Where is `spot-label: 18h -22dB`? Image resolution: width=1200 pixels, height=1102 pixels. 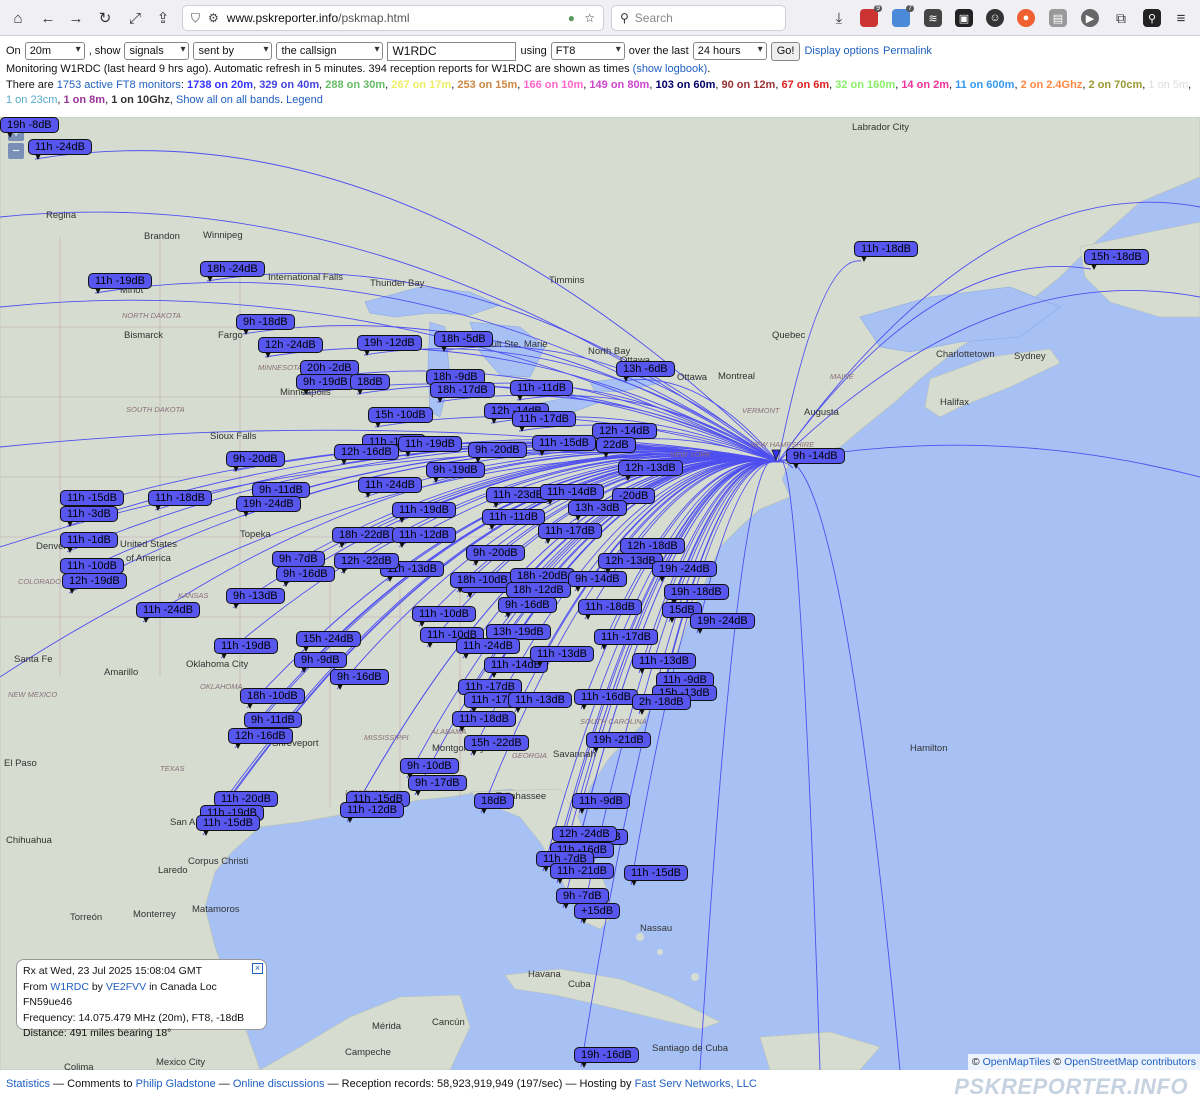
spot-label: 18h -22dB is located at coordinates (364, 537).